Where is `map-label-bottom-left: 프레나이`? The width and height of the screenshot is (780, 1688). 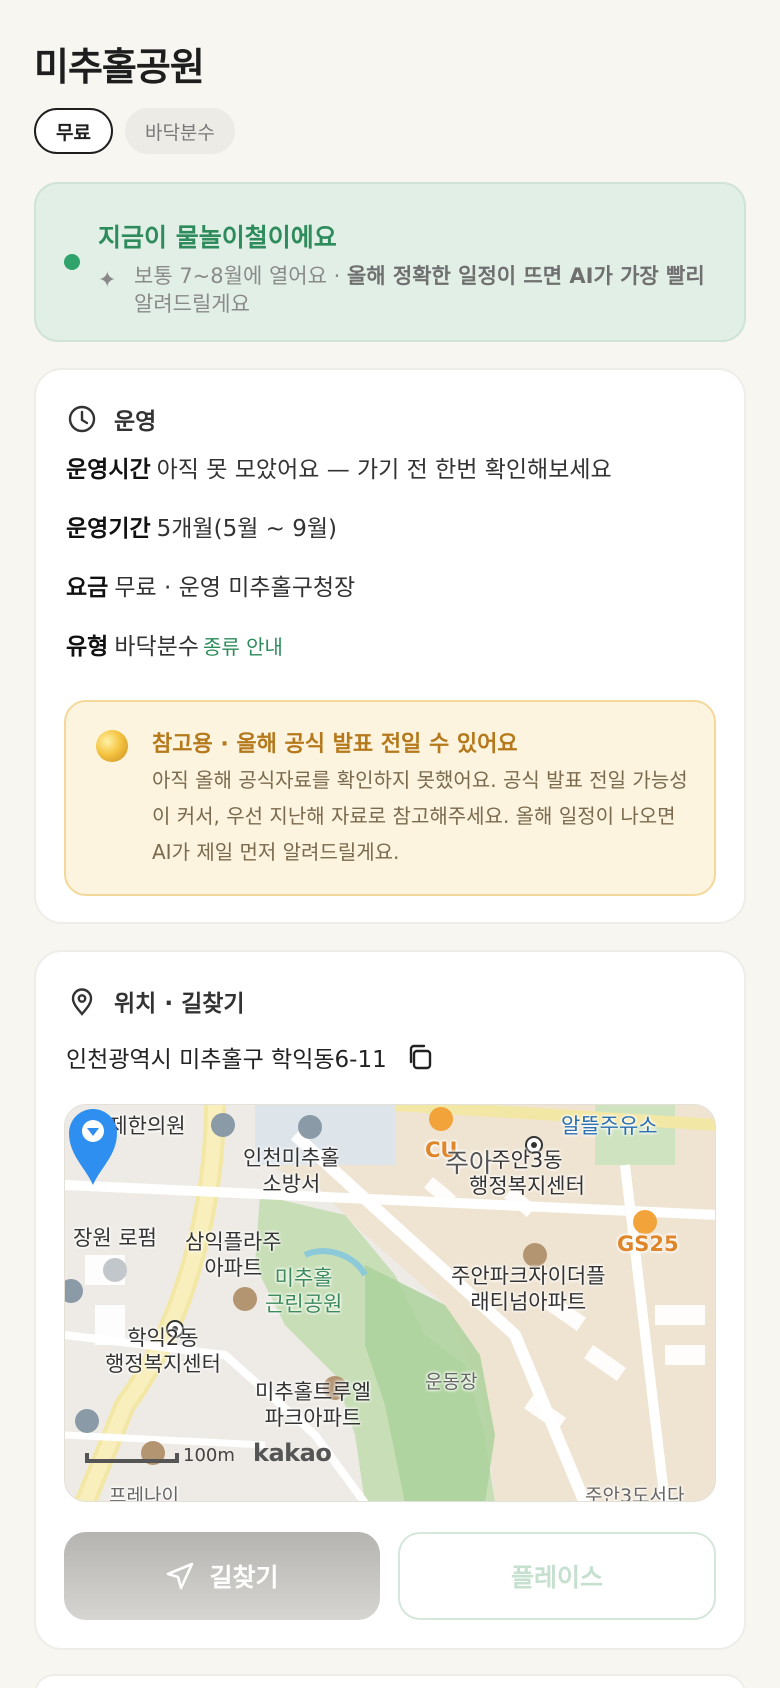
map-label-bottom-left: 프레나이 is located at coordinates (144, 1493).